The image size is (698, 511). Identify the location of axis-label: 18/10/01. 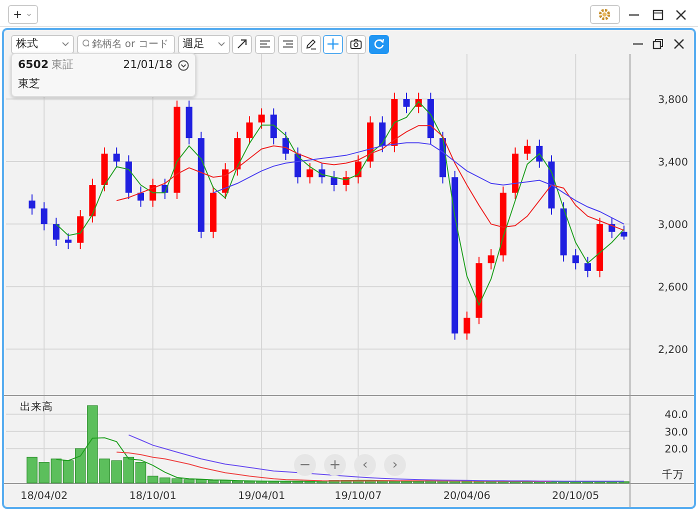
(152, 496).